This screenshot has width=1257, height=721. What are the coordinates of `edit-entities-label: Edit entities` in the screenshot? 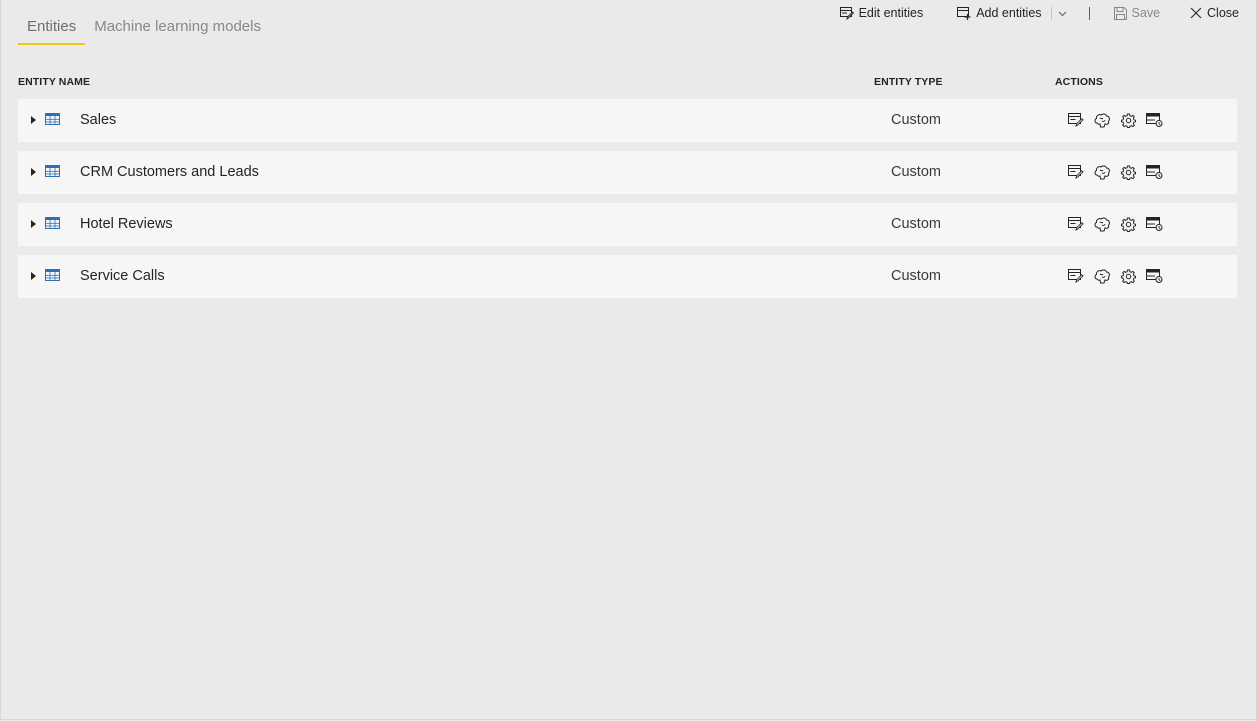 It's located at (891, 13).